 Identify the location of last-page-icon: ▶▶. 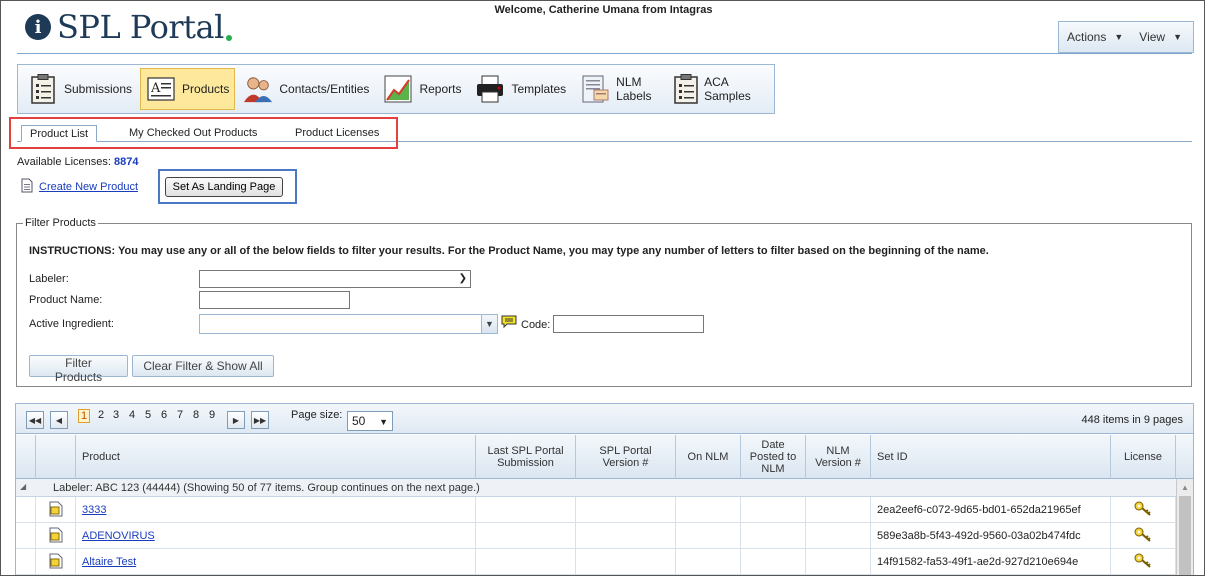
(260, 420).